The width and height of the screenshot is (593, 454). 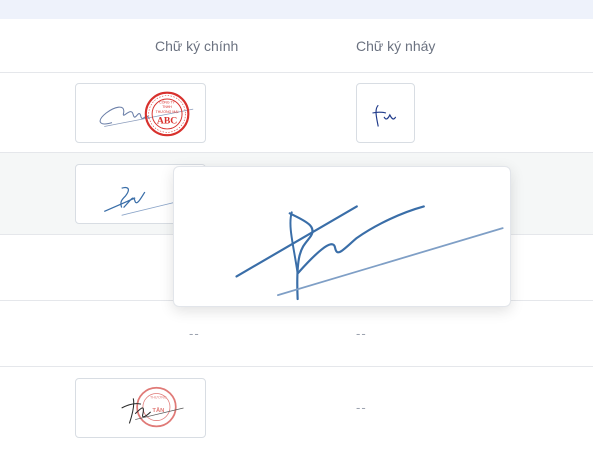 I want to click on column-header-initial-signature: Chữ ký nháy, so click(x=396, y=46).